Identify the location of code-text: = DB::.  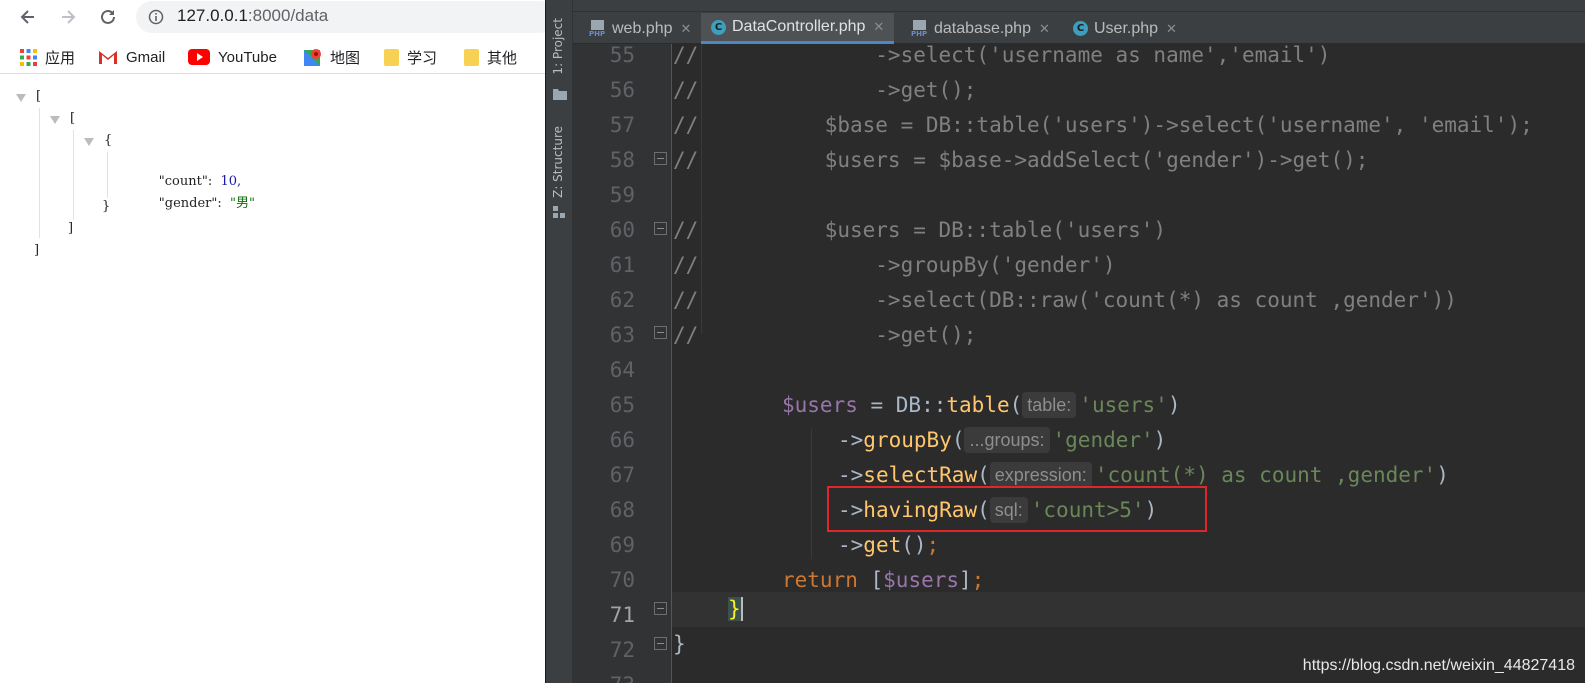
(902, 405).